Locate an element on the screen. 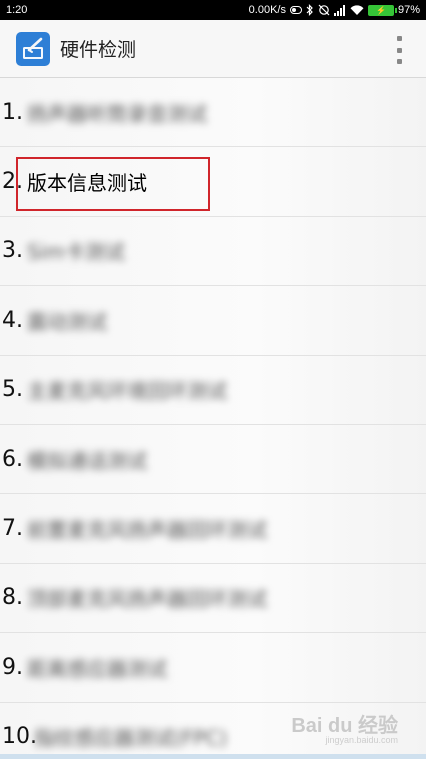 The width and height of the screenshot is (426, 759). list-item-4: 4. 震动测试 is located at coordinates (213, 321).